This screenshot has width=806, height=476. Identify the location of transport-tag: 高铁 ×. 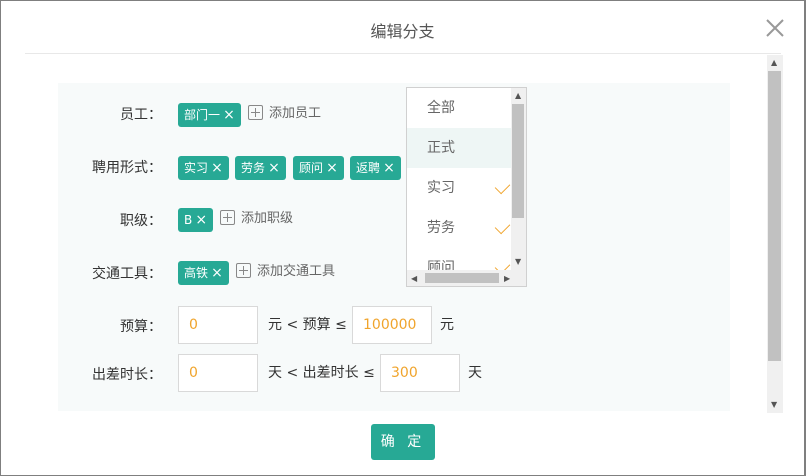
(203, 273).